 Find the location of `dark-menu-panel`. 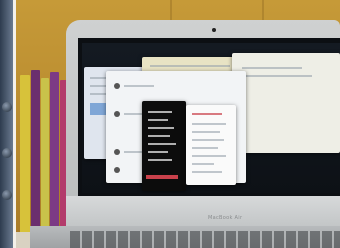

dark-menu-panel is located at coordinates (164, 146).